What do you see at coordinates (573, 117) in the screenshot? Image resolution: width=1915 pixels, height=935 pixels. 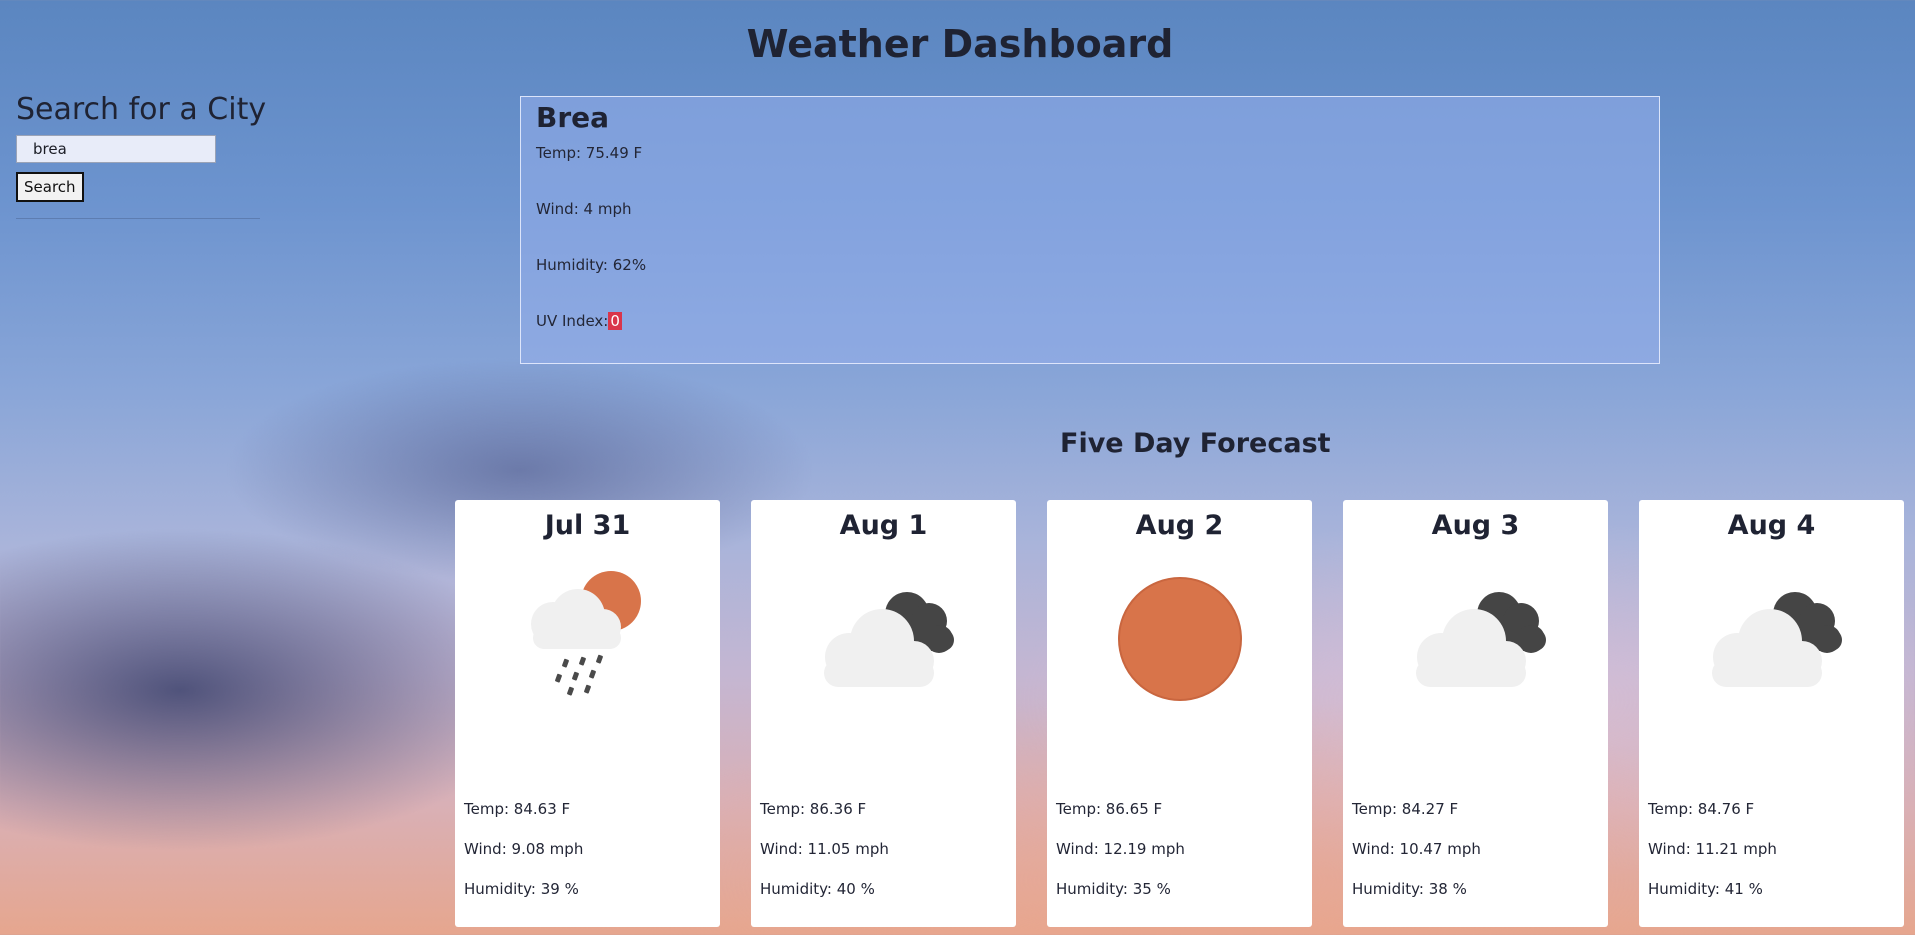 I see `current-city-name: Brea` at bounding box center [573, 117].